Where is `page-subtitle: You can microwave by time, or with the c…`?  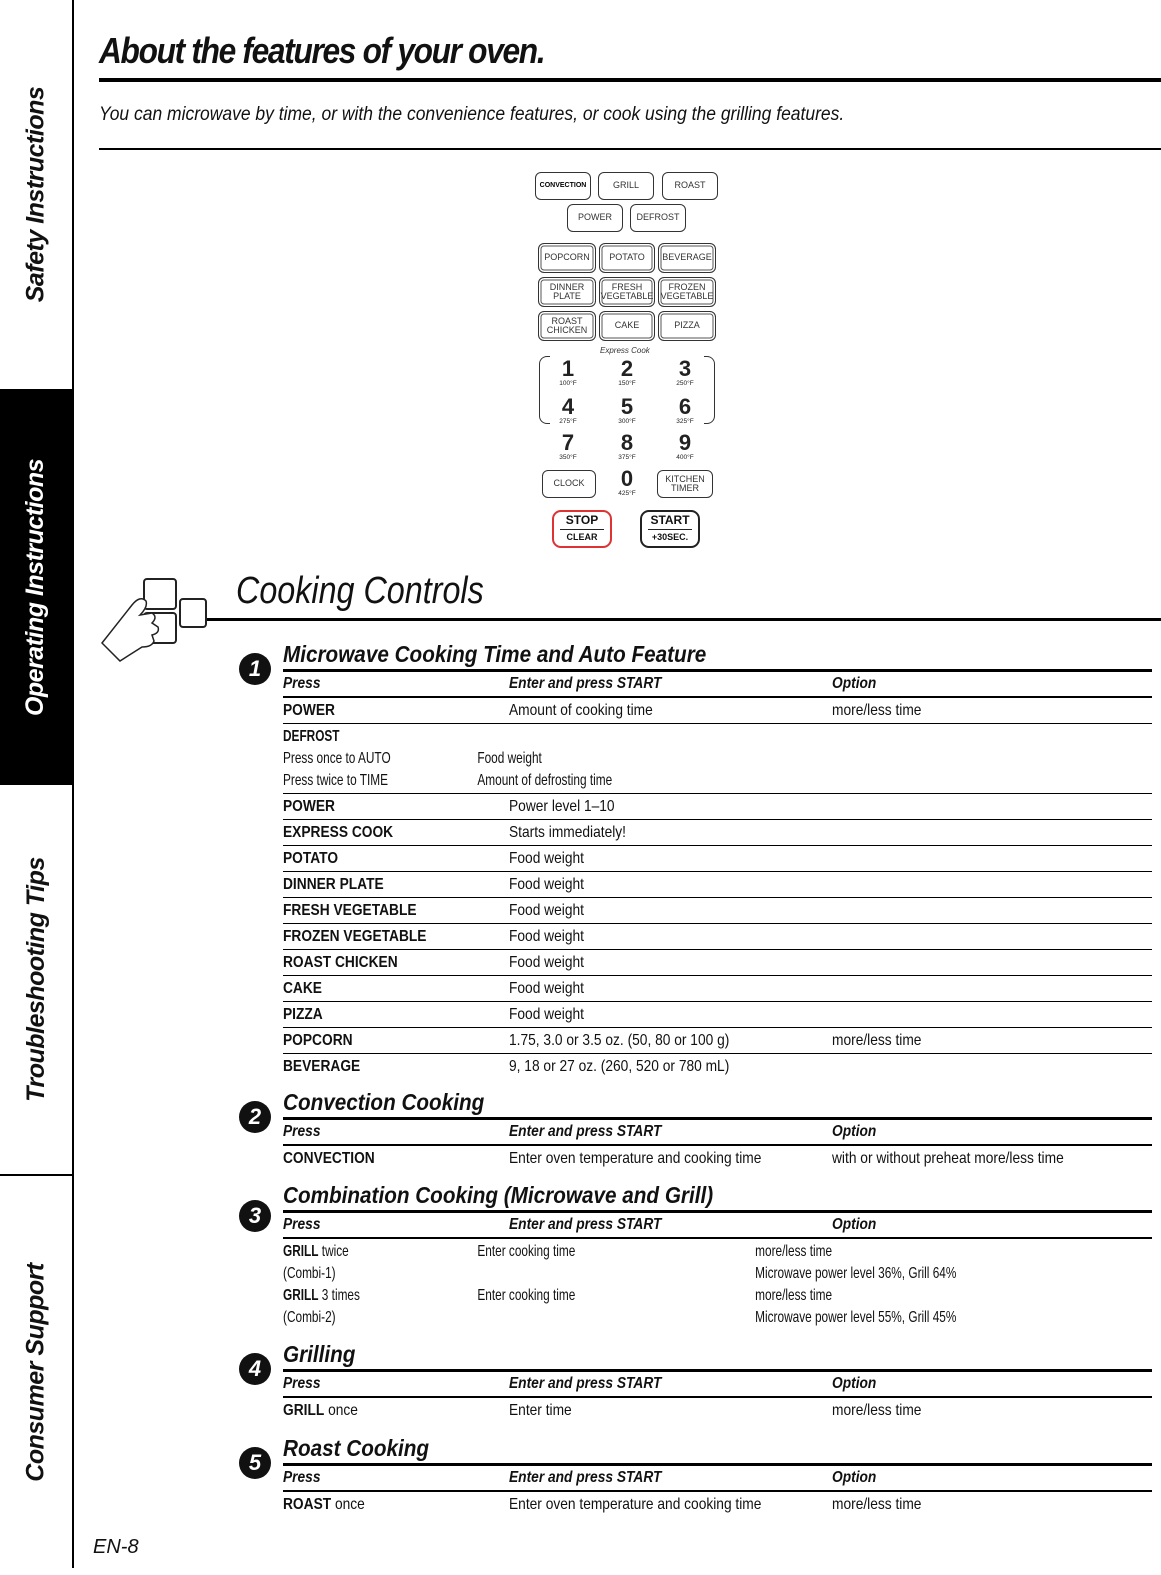
page-subtitle: You can microwave by time, or with the c… is located at coordinates (472, 114).